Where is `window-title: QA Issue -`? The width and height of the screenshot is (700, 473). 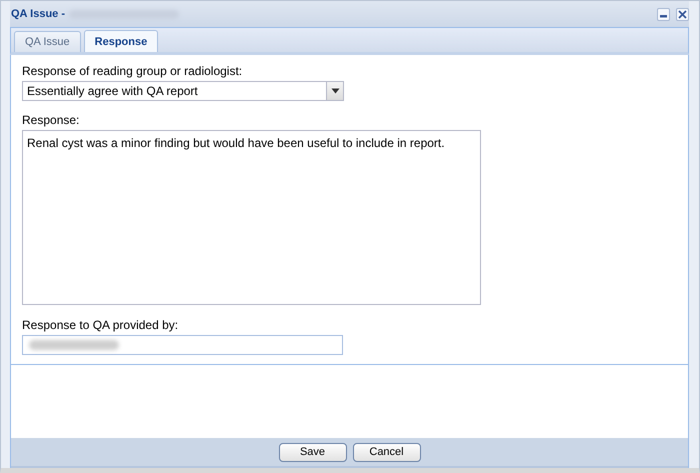 window-title: QA Issue - is located at coordinates (38, 14).